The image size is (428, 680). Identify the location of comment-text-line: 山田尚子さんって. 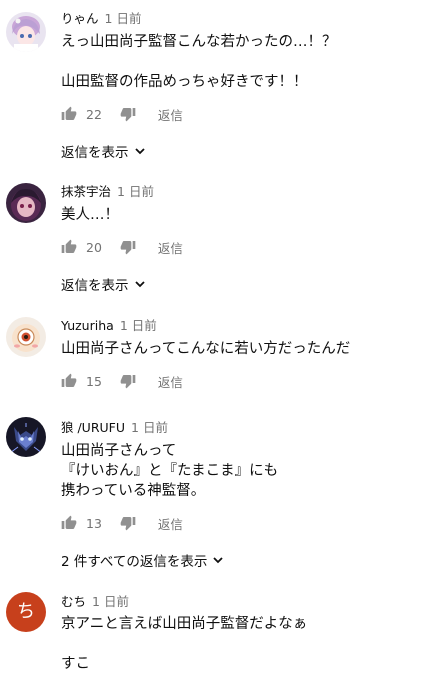
(119, 451).